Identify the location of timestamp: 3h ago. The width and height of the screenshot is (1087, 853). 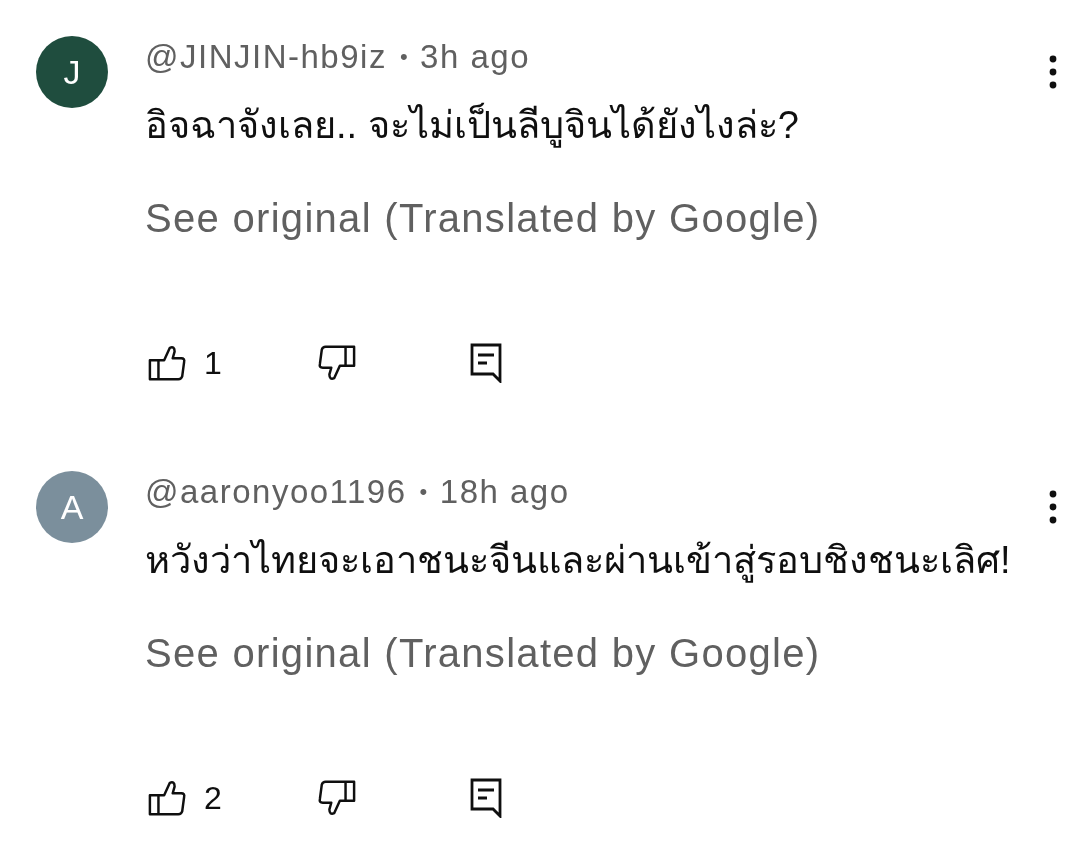
(475, 57).